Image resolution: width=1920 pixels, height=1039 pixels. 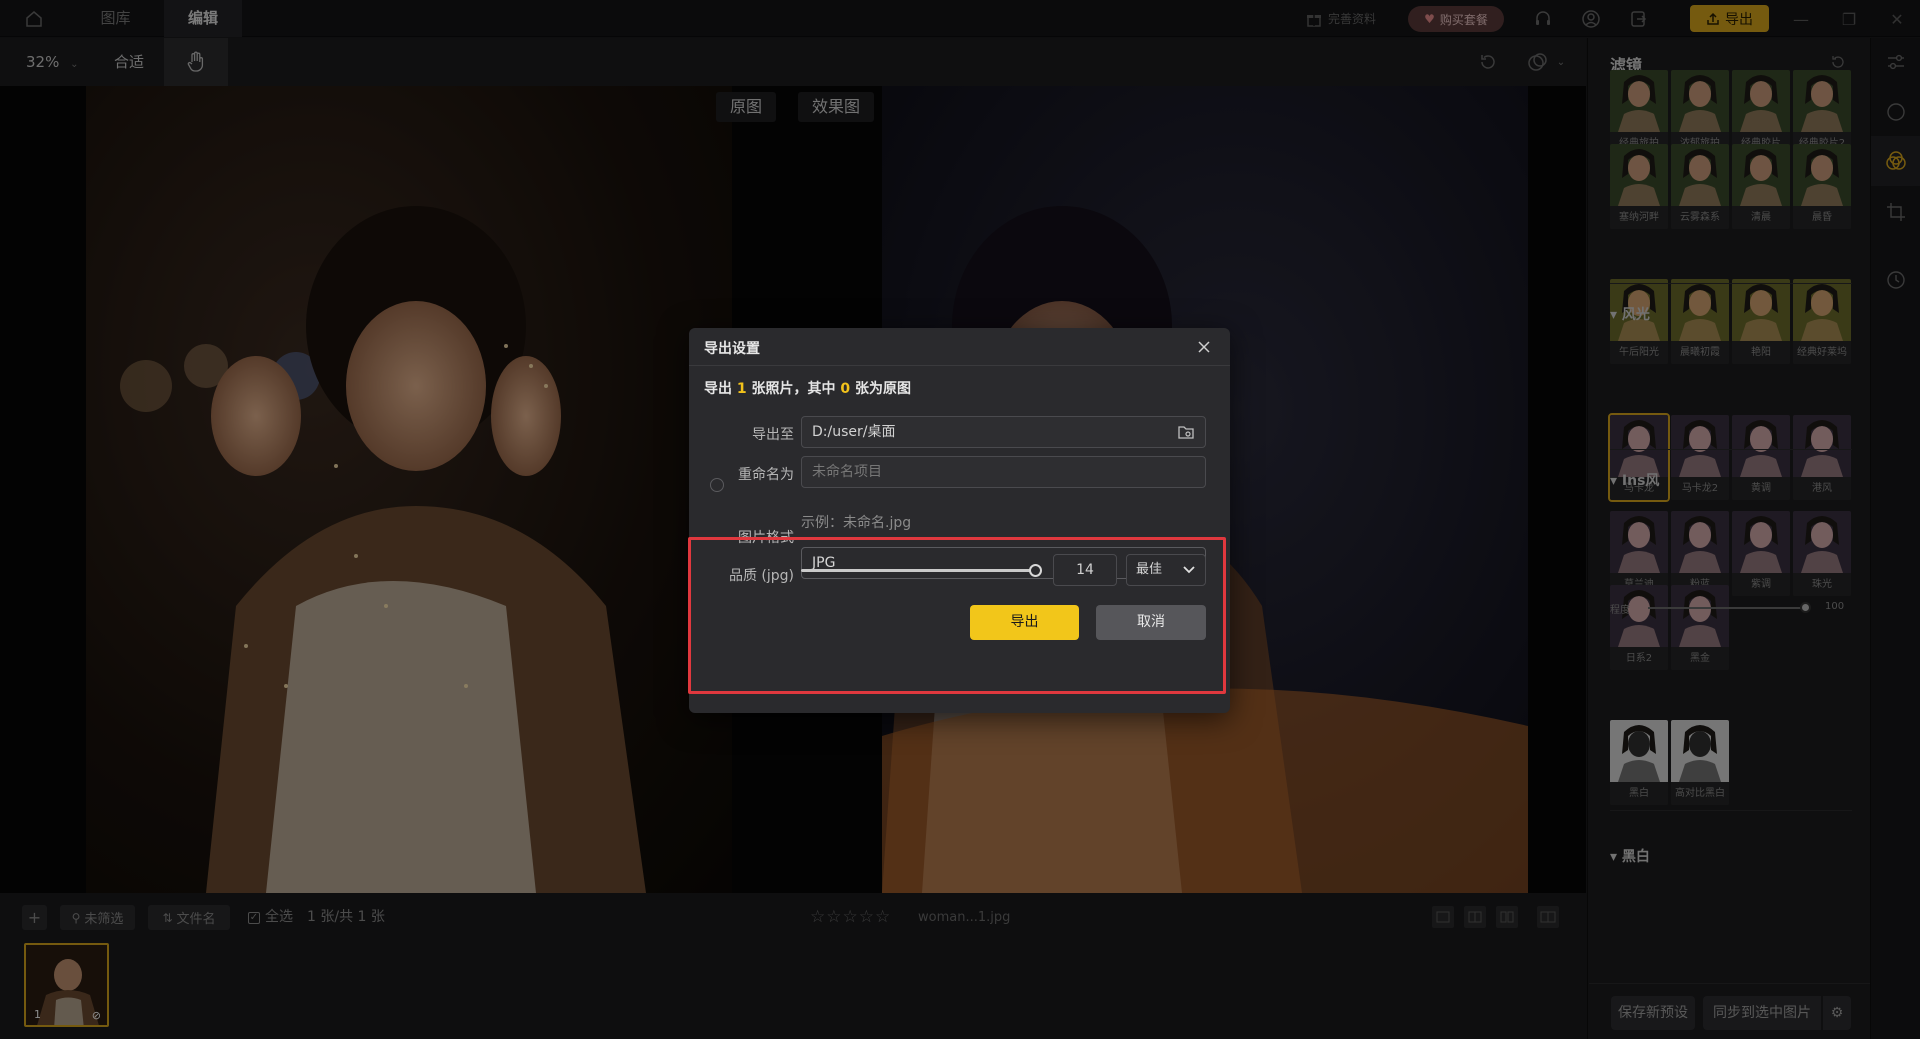 What do you see at coordinates (1204, 347) in the screenshot?
I see `close-icon` at bounding box center [1204, 347].